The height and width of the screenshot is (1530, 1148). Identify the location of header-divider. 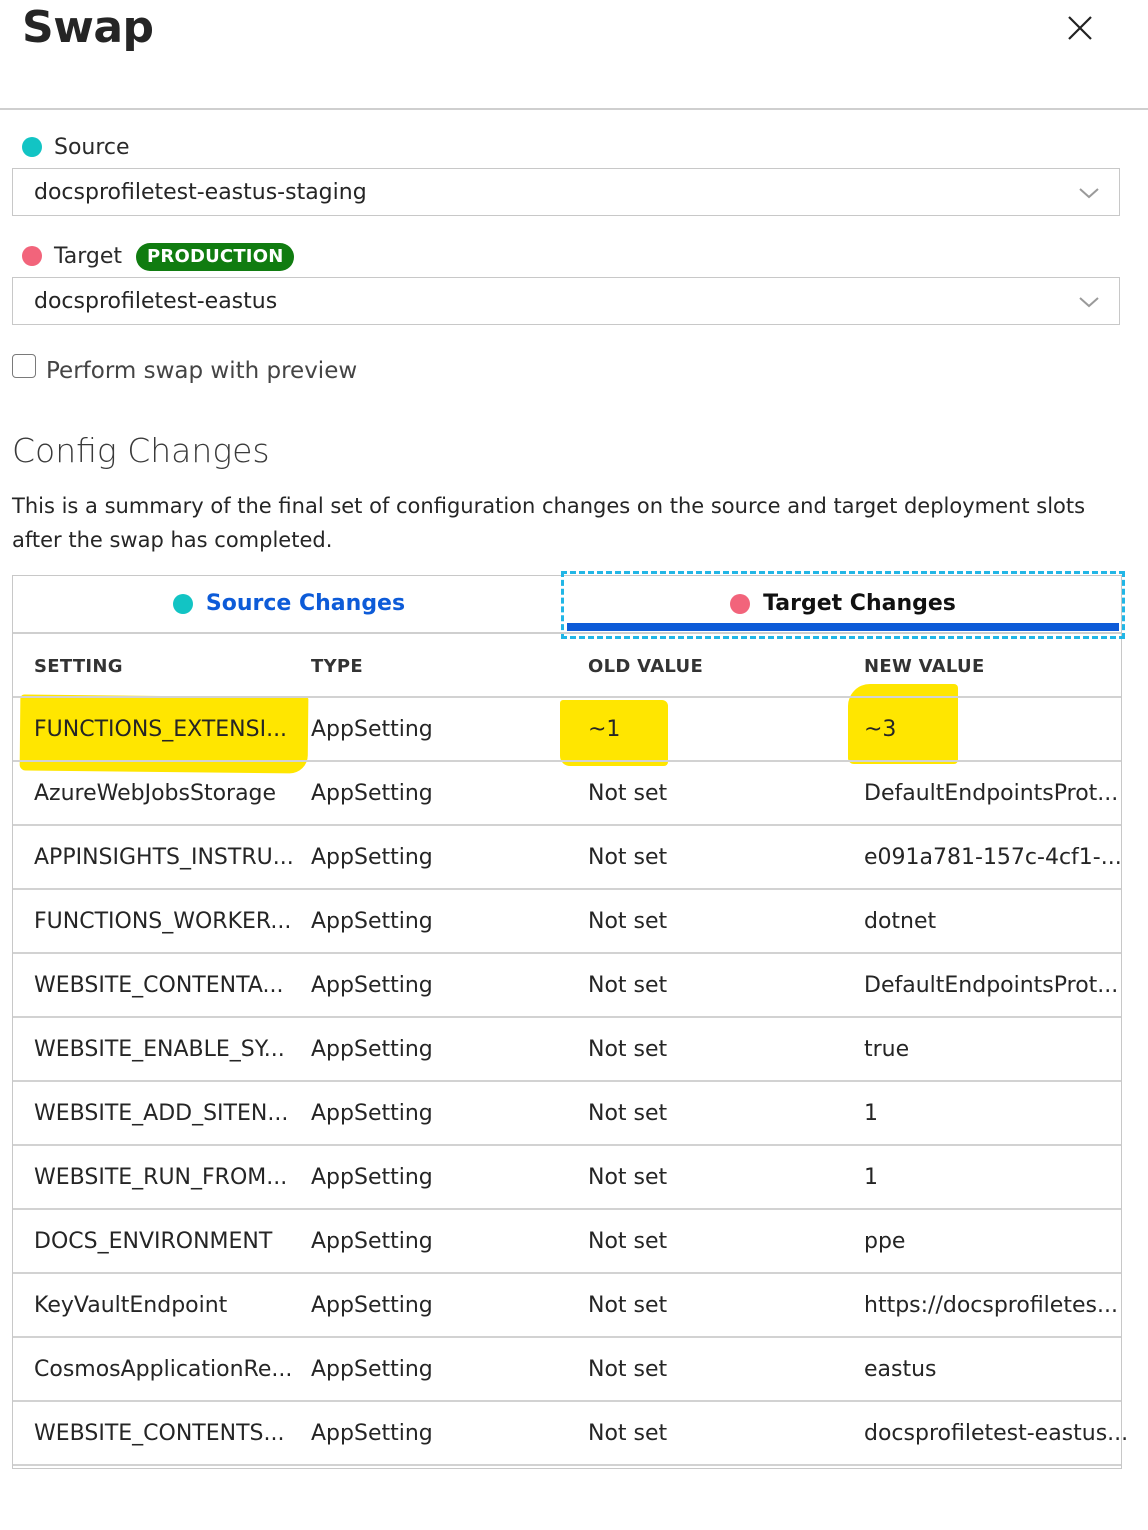
(574, 109).